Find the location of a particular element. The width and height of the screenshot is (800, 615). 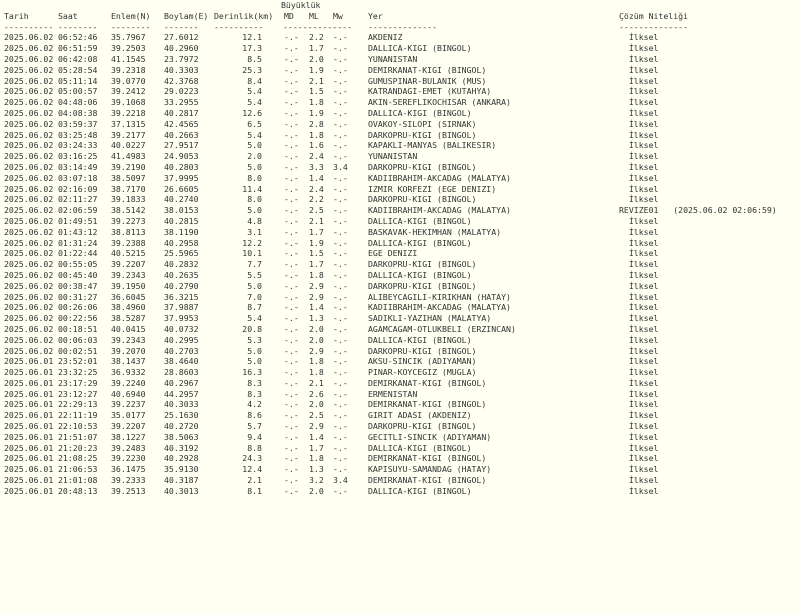

cell-longitude: 37.9953 is located at coordinates (181, 318).